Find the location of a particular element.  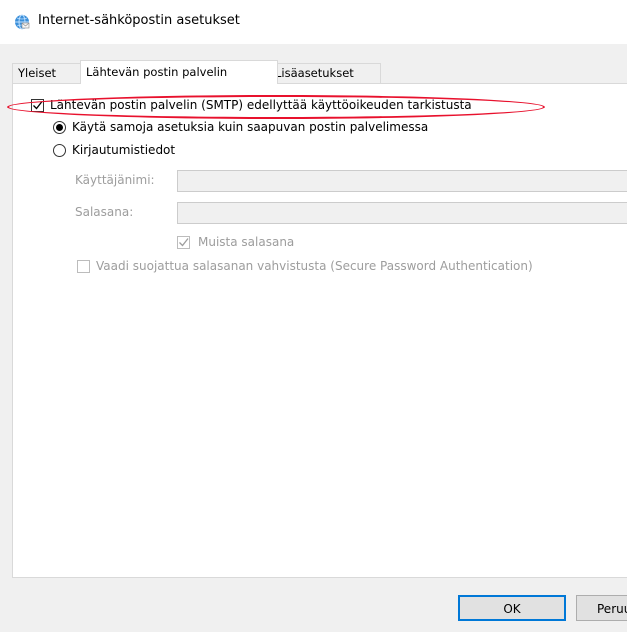

tab-advanced: Lisäasetukset is located at coordinates (325, 73).